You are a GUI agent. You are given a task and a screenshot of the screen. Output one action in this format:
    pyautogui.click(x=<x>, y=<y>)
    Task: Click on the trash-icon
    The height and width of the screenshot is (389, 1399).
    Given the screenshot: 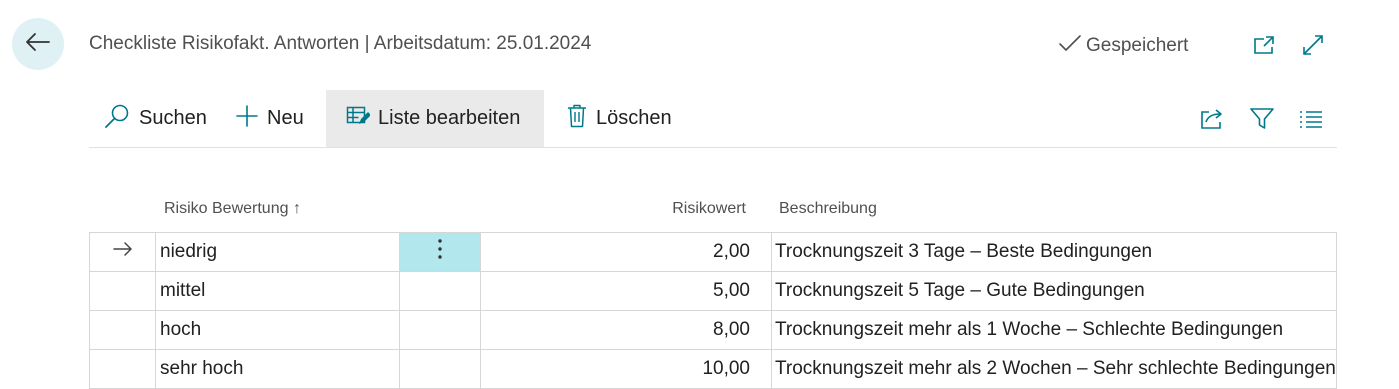 What is the action you would take?
    pyautogui.click(x=581, y=119)
    